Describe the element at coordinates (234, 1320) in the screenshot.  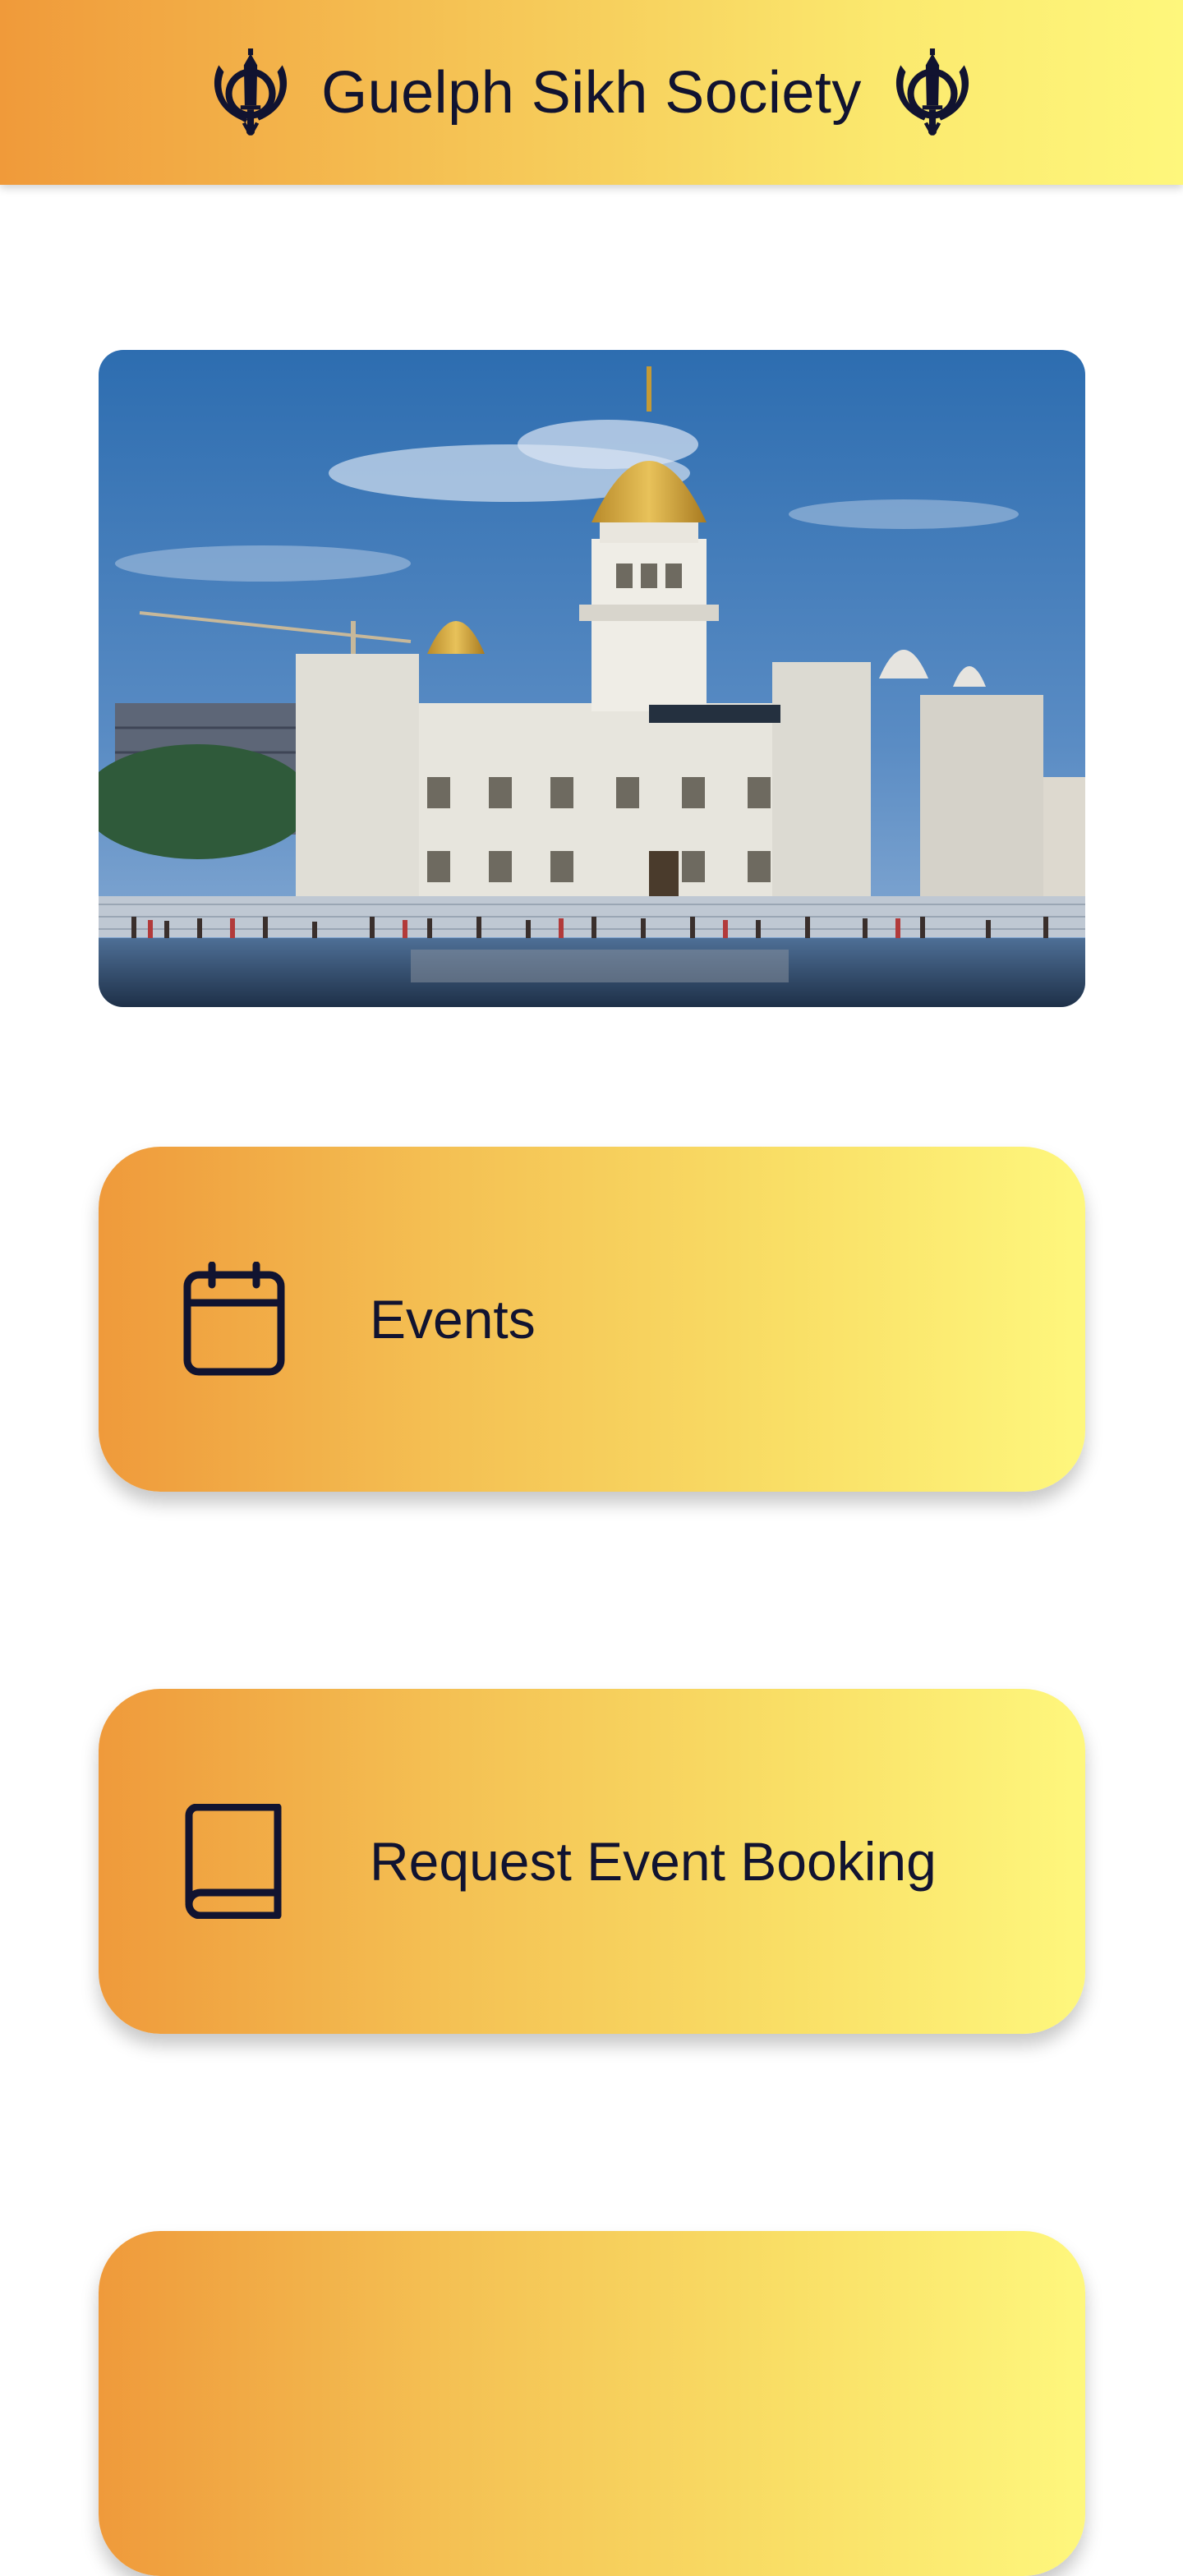
I see `calendar-icon` at that location.